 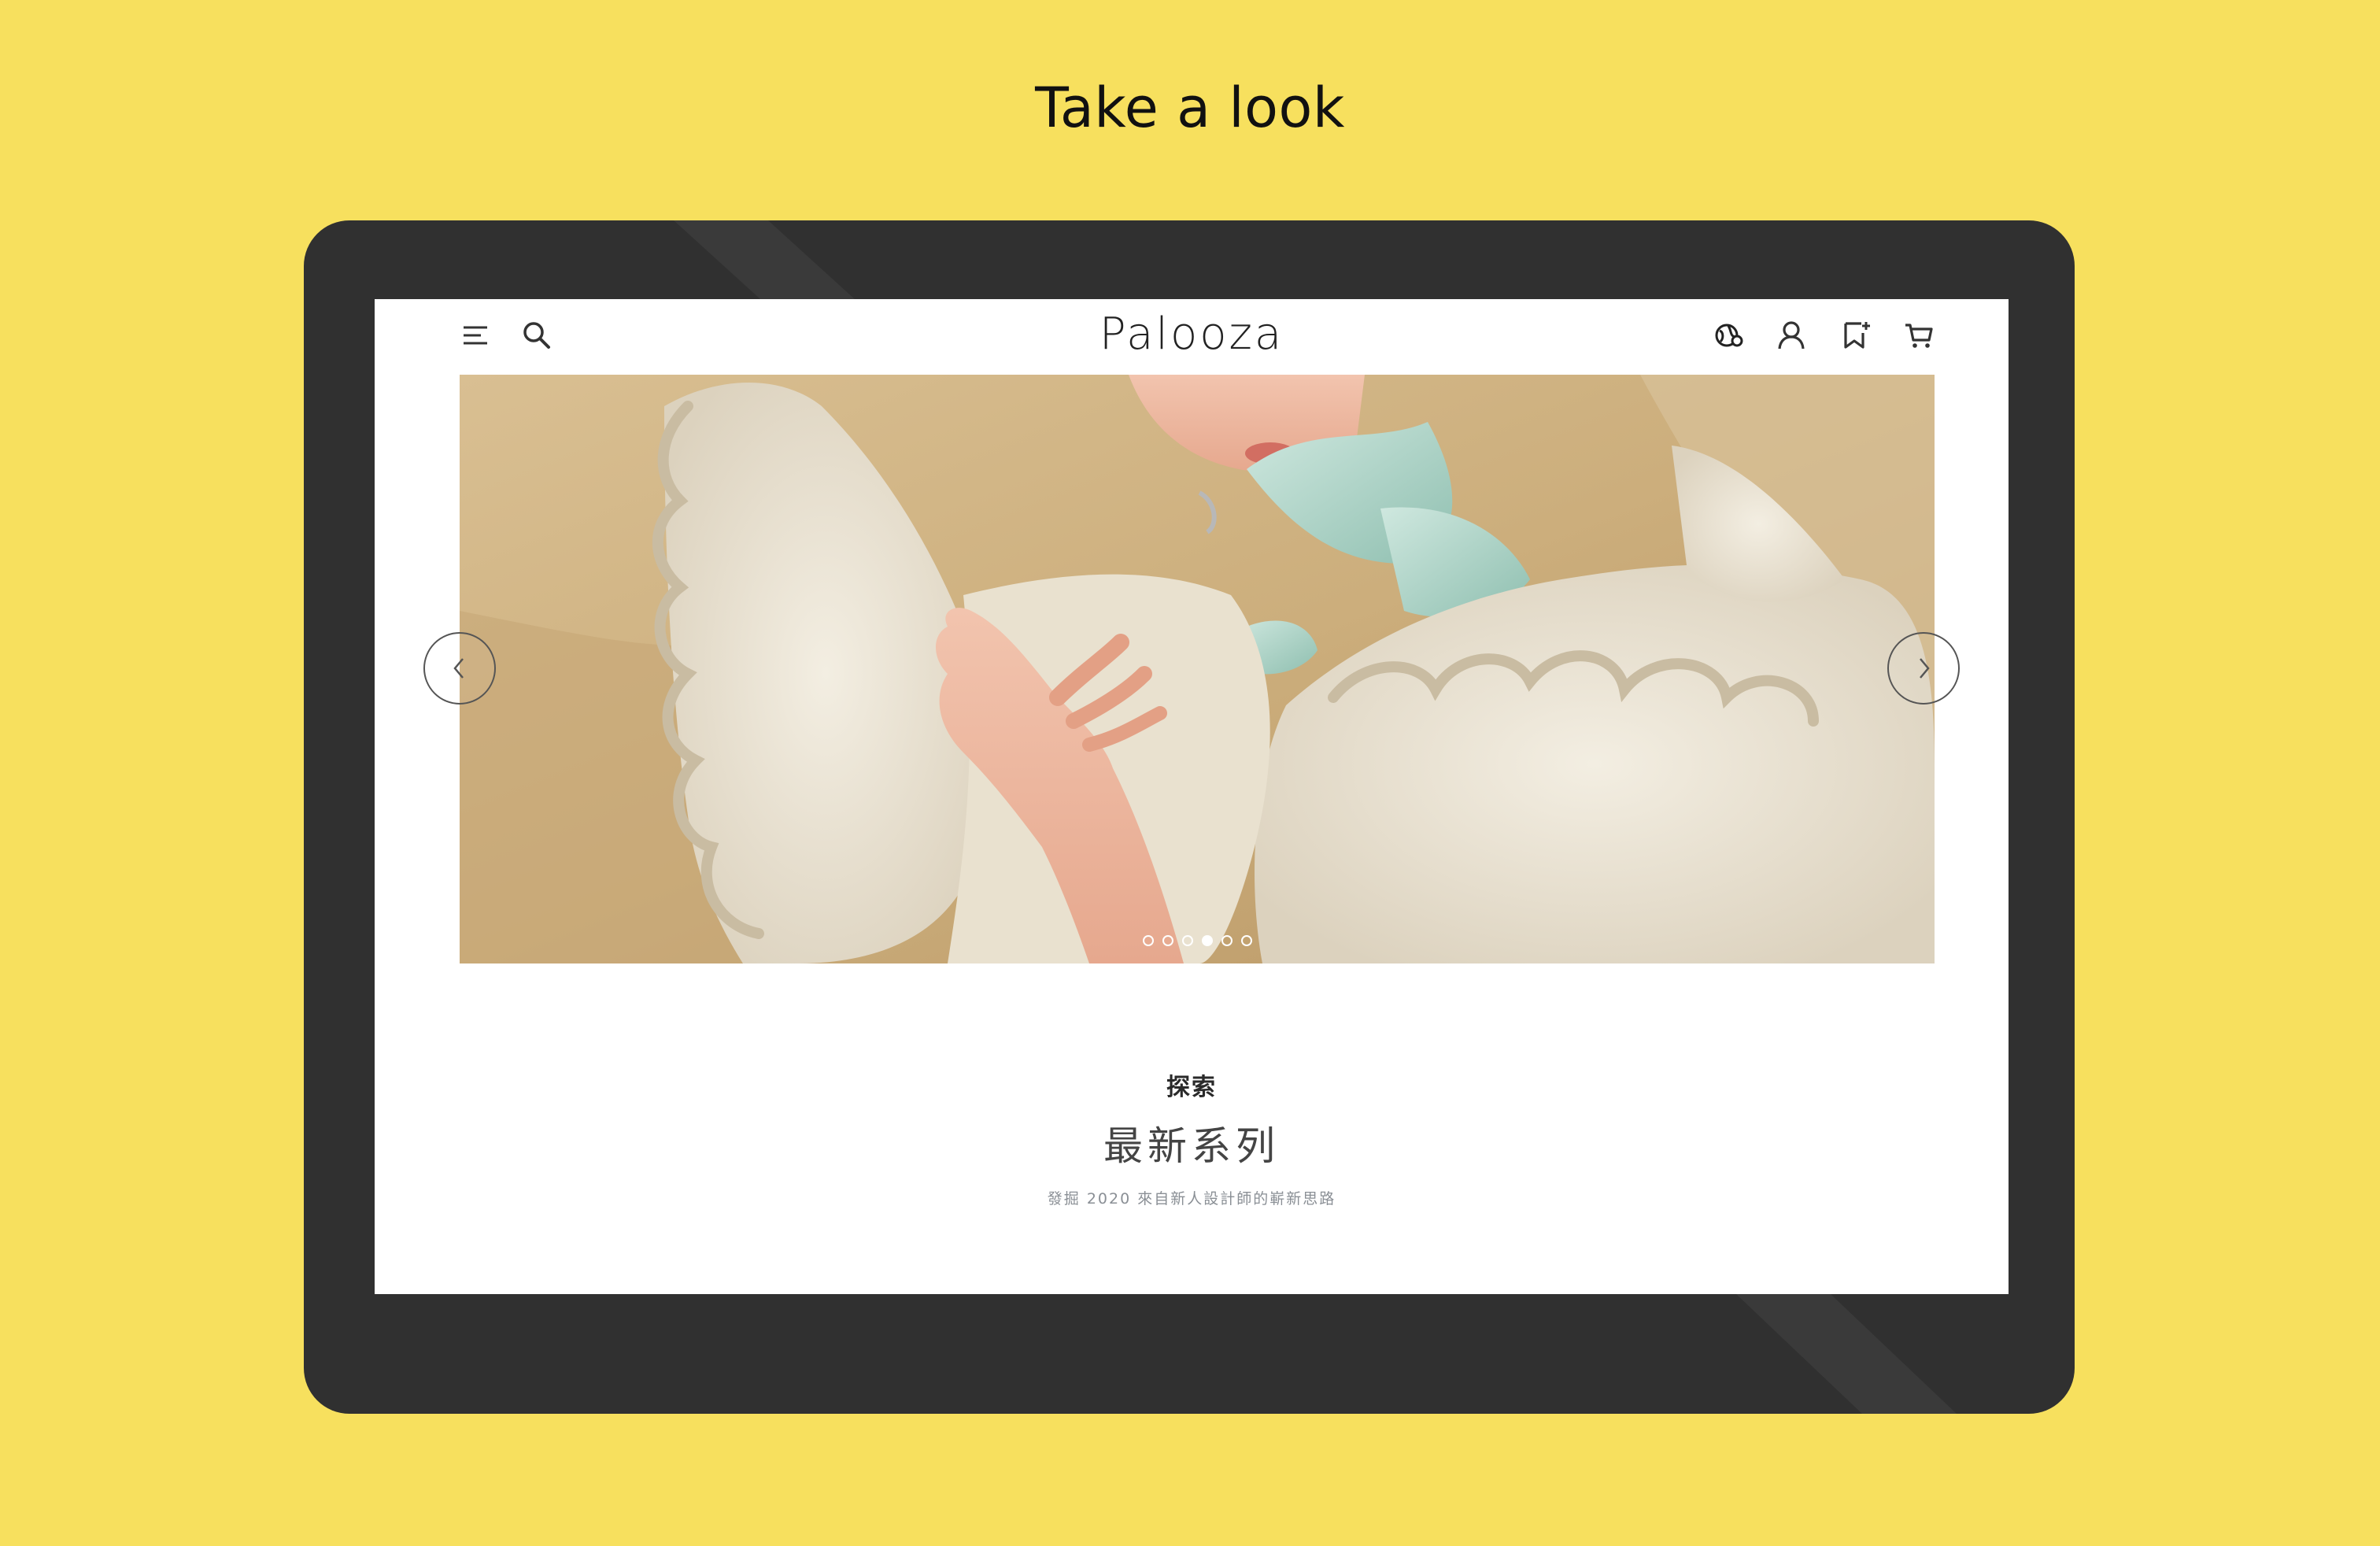 What do you see at coordinates (1191, 1199) in the screenshot?
I see `explore-subtitle: 發掘 2020 來自新人設計師的嶄新思路` at bounding box center [1191, 1199].